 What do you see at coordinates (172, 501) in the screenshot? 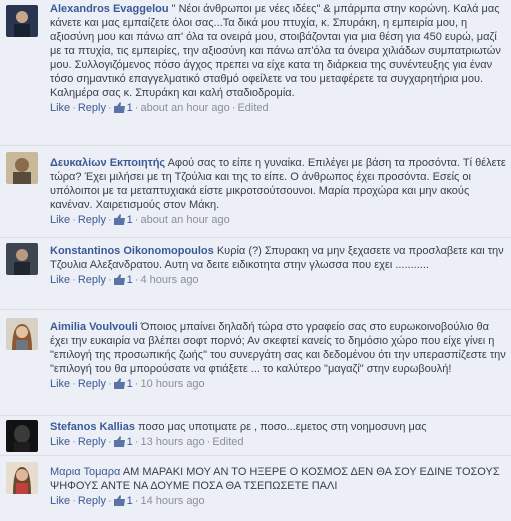
I see `comment-timestamp: 14 hours ago` at bounding box center [172, 501].